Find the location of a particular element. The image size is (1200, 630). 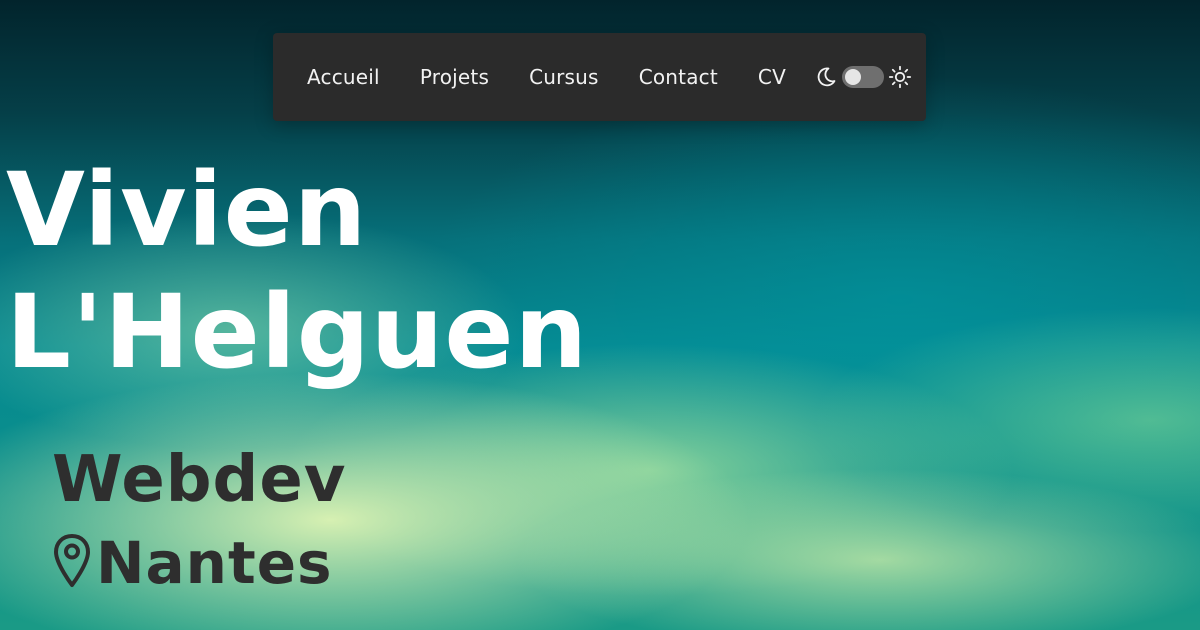

nav-link-cursus: Cursus is located at coordinates (564, 77).